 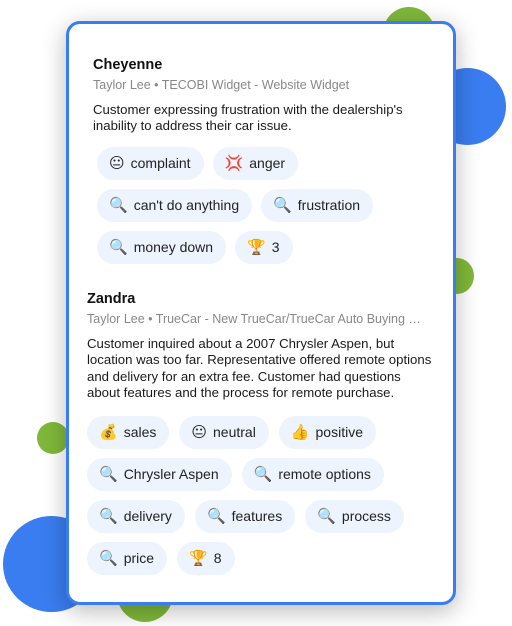 I want to click on tag-label: can't do anything, so click(x=186, y=205).